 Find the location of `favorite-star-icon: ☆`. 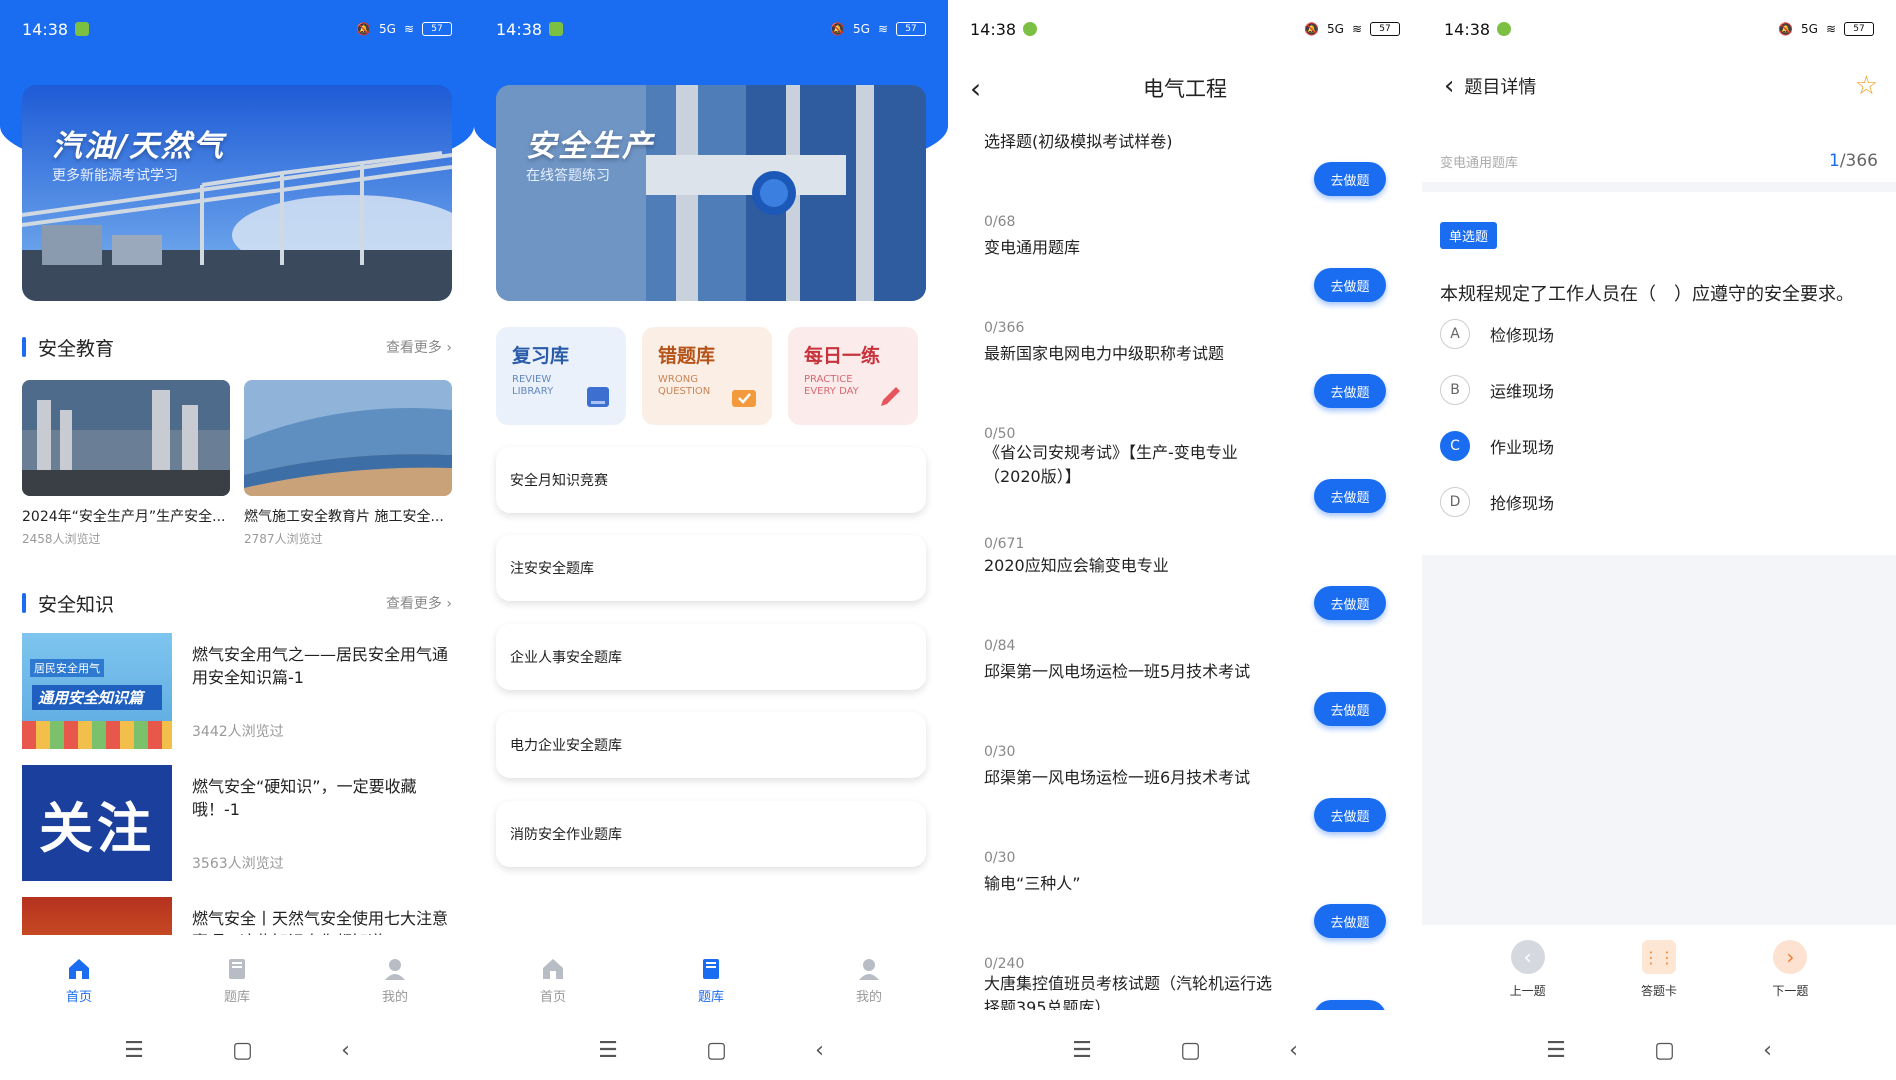

favorite-star-icon: ☆ is located at coordinates (1866, 86).